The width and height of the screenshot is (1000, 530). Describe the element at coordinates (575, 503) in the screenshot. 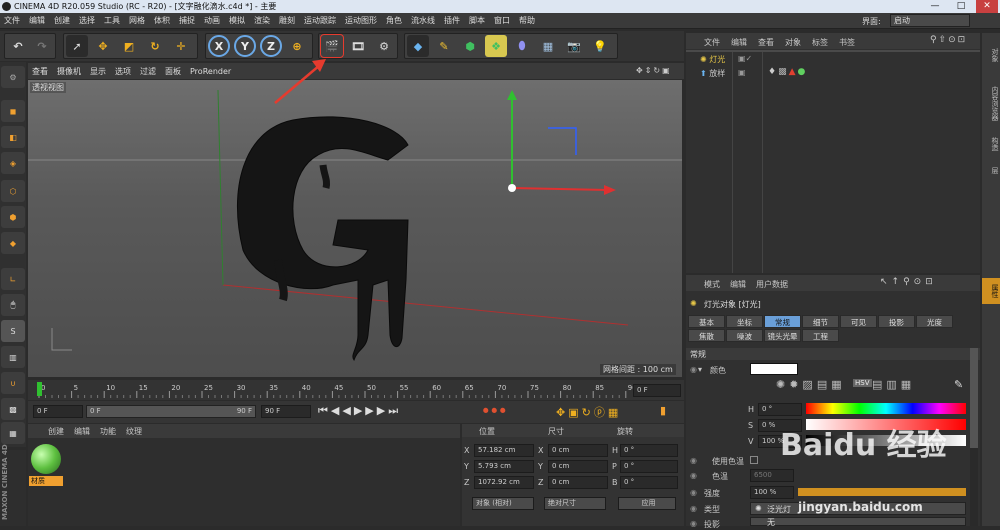

I see `size-mode-select: 绝对尺寸` at that location.